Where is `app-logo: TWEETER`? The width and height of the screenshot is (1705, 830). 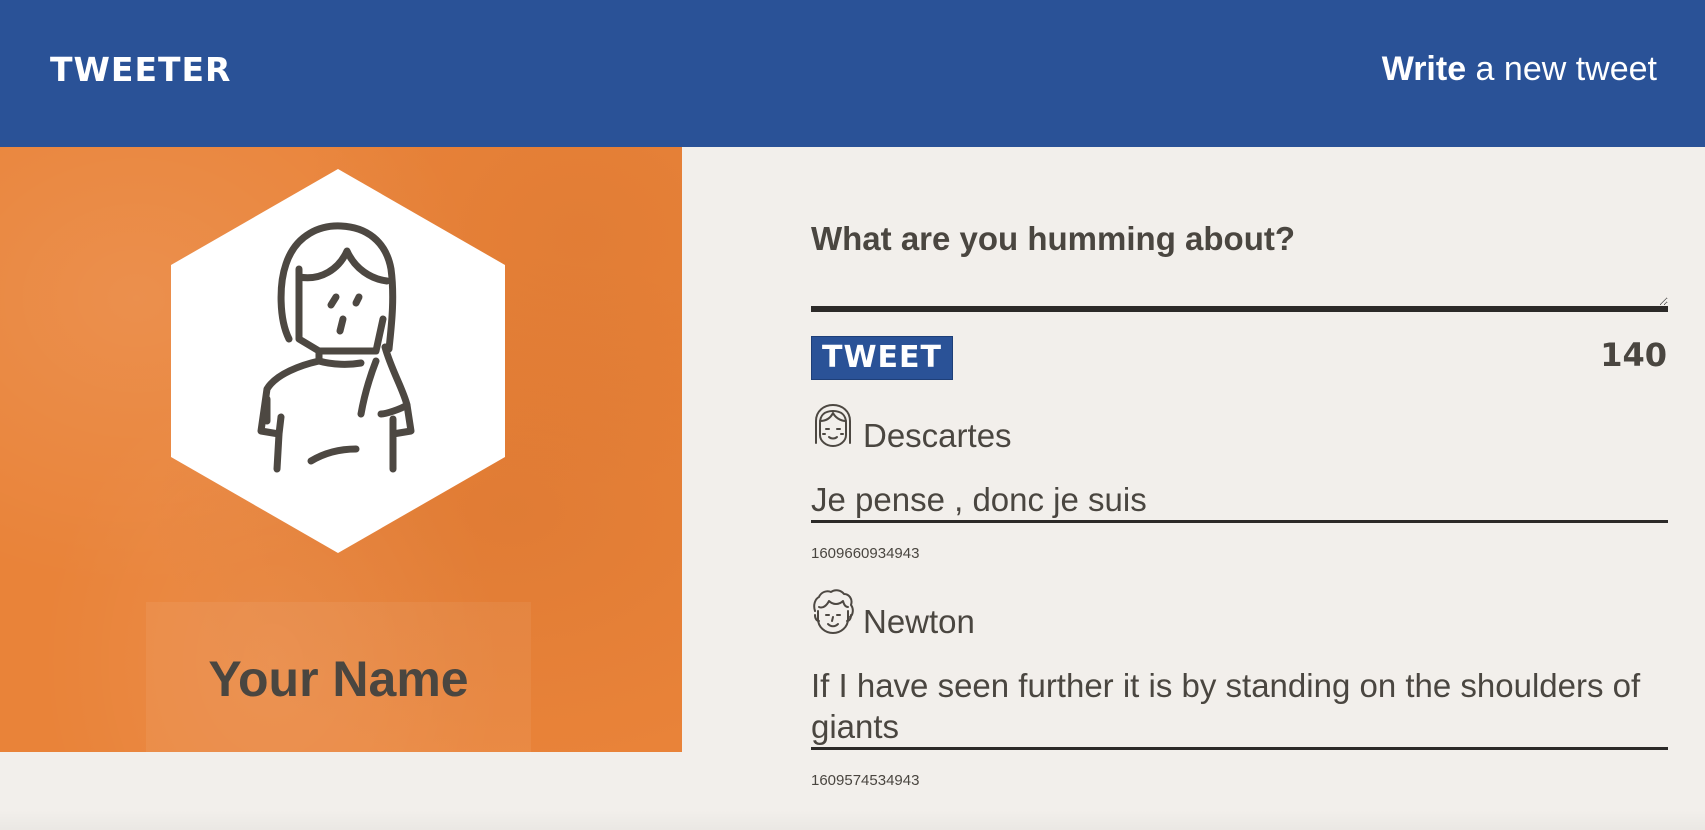
app-logo: TWEETER is located at coordinates (140, 69).